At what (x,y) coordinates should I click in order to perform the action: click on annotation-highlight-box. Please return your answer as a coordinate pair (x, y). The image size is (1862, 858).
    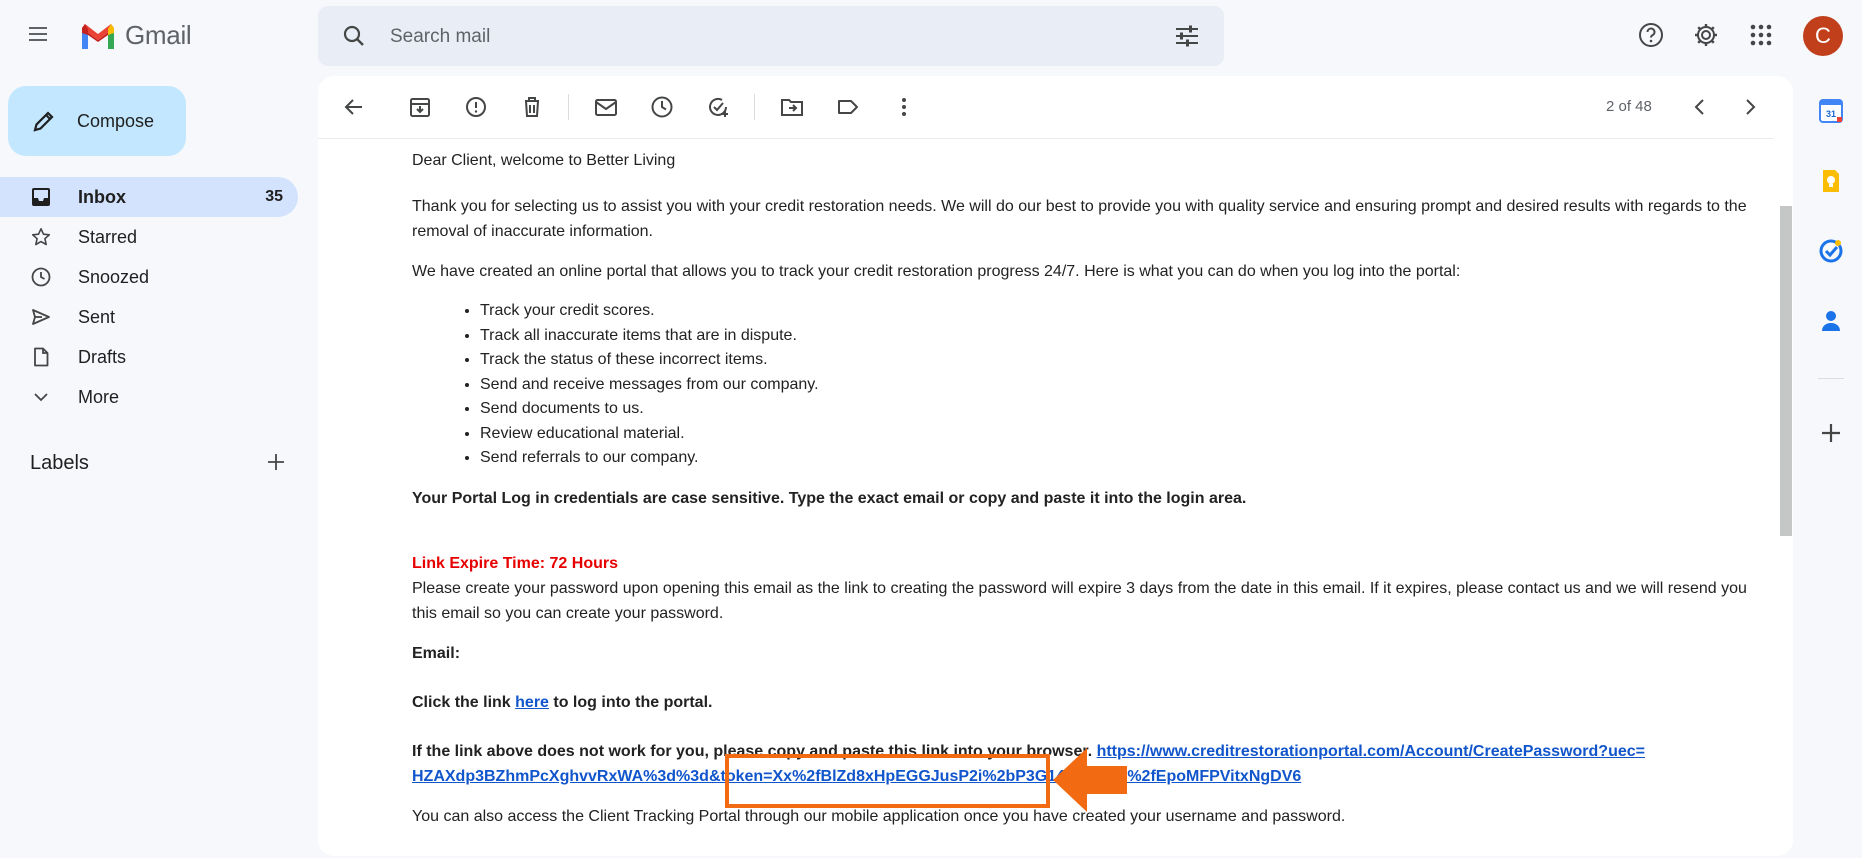
    Looking at the image, I should click on (887, 781).